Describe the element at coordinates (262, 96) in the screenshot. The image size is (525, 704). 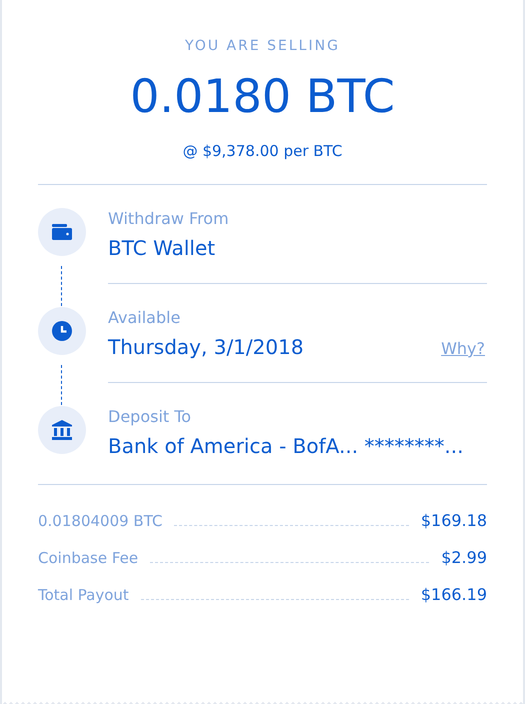
I see `sell-amount: 0.0180 BTC` at that location.